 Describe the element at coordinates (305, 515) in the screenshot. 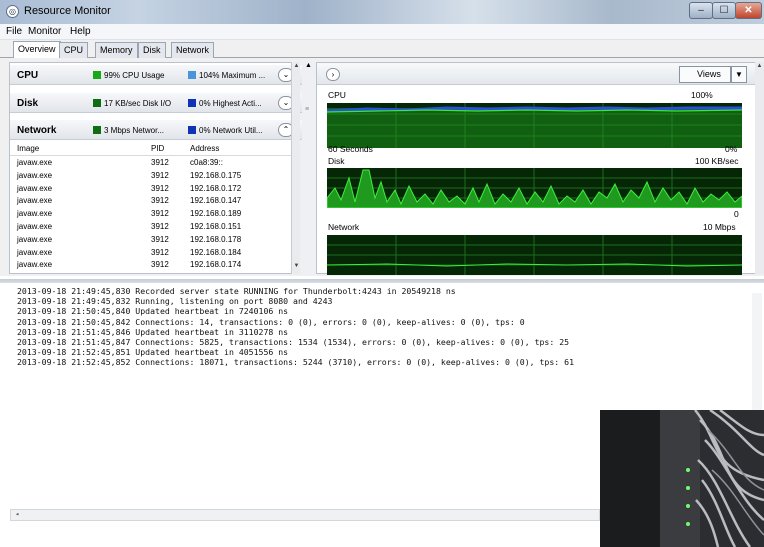

I see `console-horizontal-scrollbar: ◂` at that location.